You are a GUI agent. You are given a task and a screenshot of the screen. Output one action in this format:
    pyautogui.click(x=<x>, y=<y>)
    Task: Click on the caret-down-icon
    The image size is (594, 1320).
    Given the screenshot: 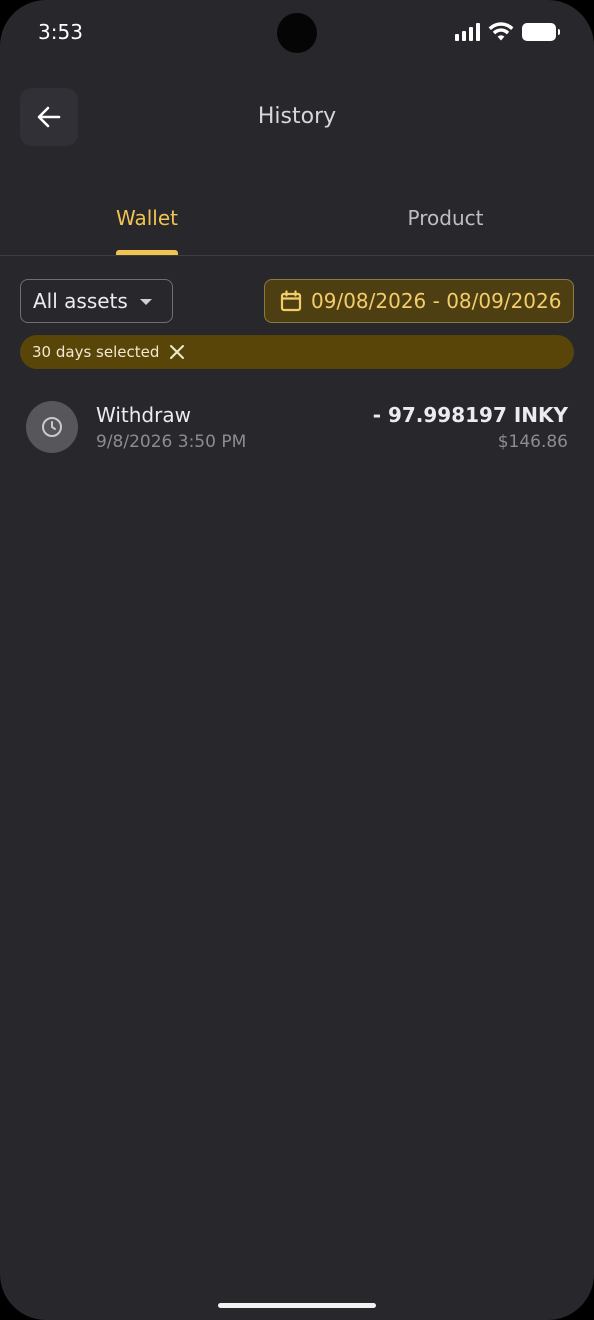 What is the action you would take?
    pyautogui.click(x=146, y=302)
    